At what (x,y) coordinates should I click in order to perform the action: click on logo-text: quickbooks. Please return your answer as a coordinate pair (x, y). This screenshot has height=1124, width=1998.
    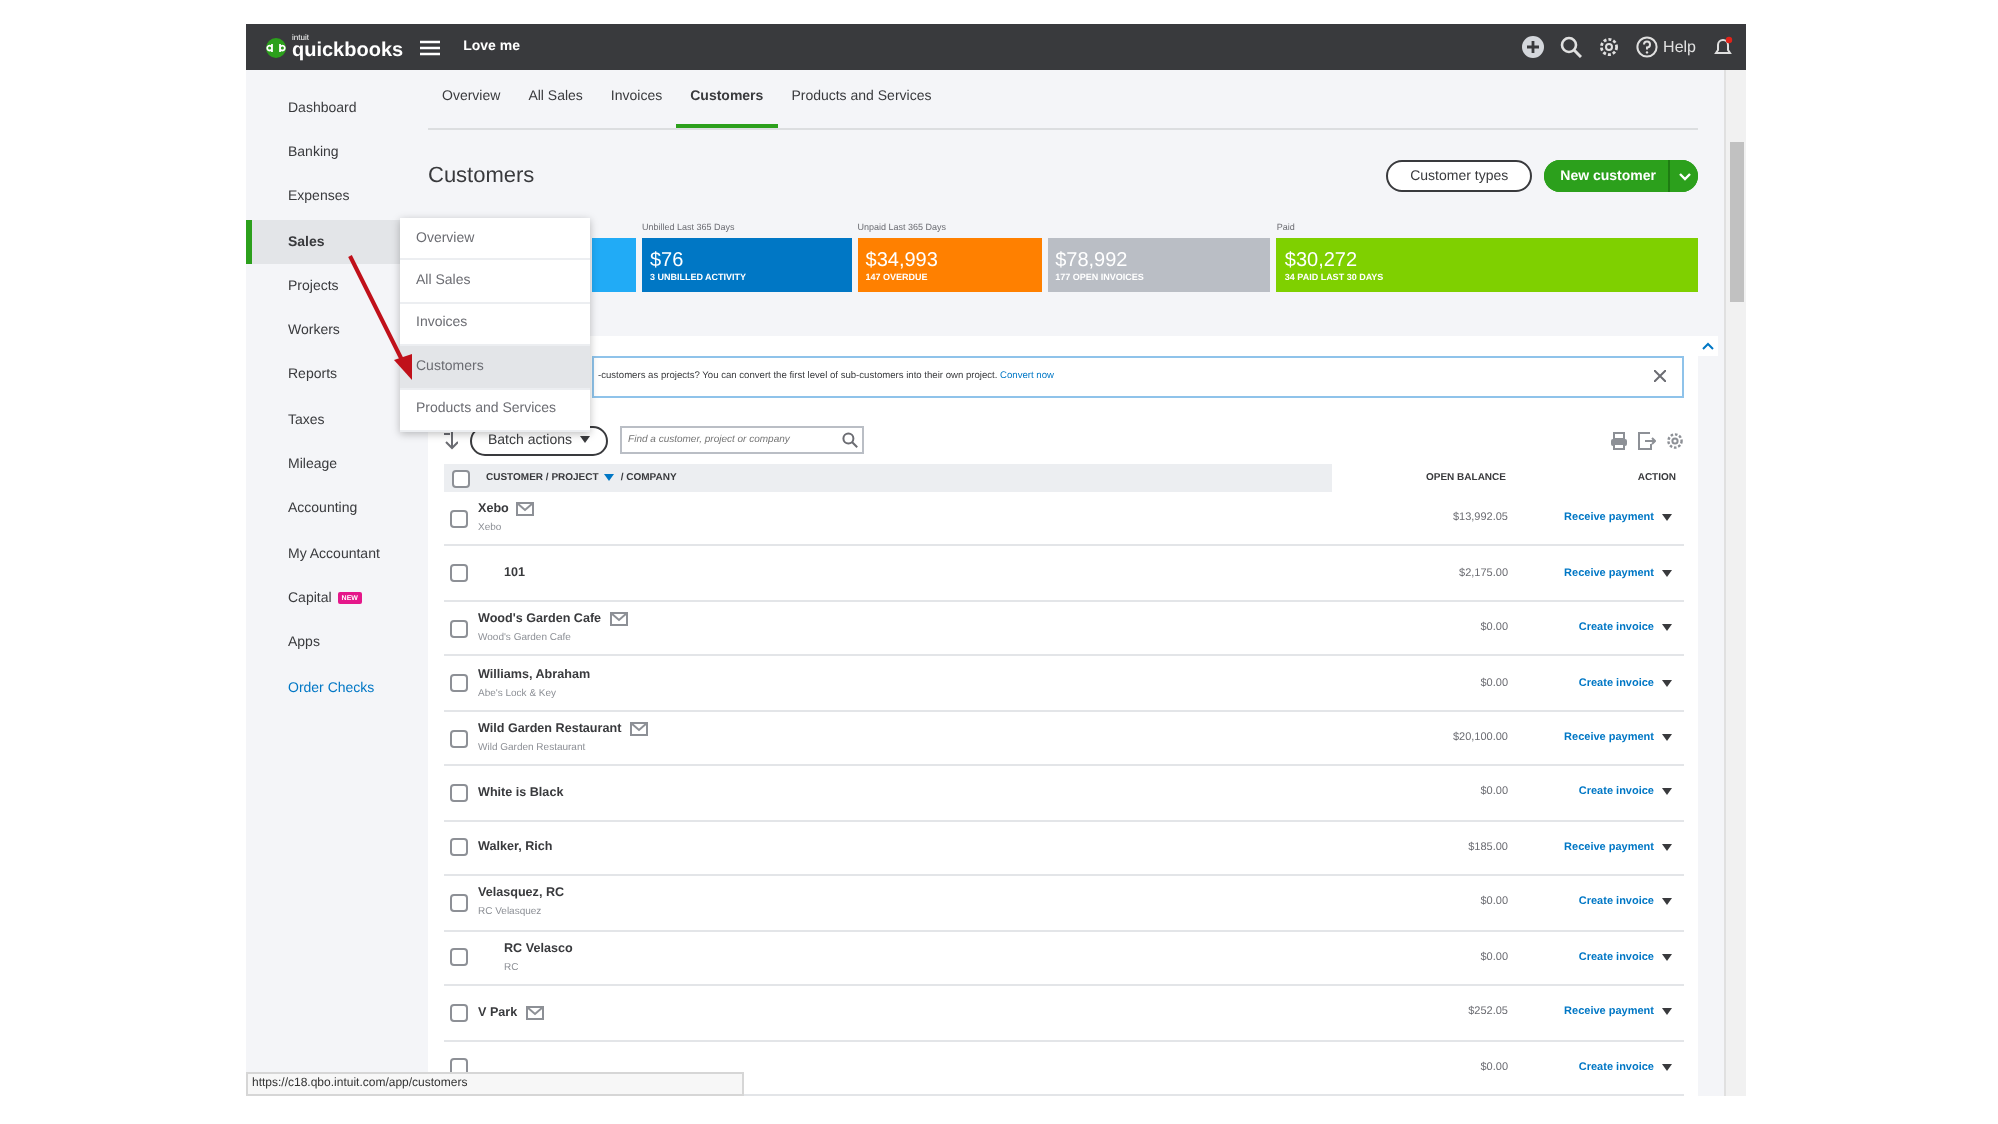
    Looking at the image, I should click on (348, 51).